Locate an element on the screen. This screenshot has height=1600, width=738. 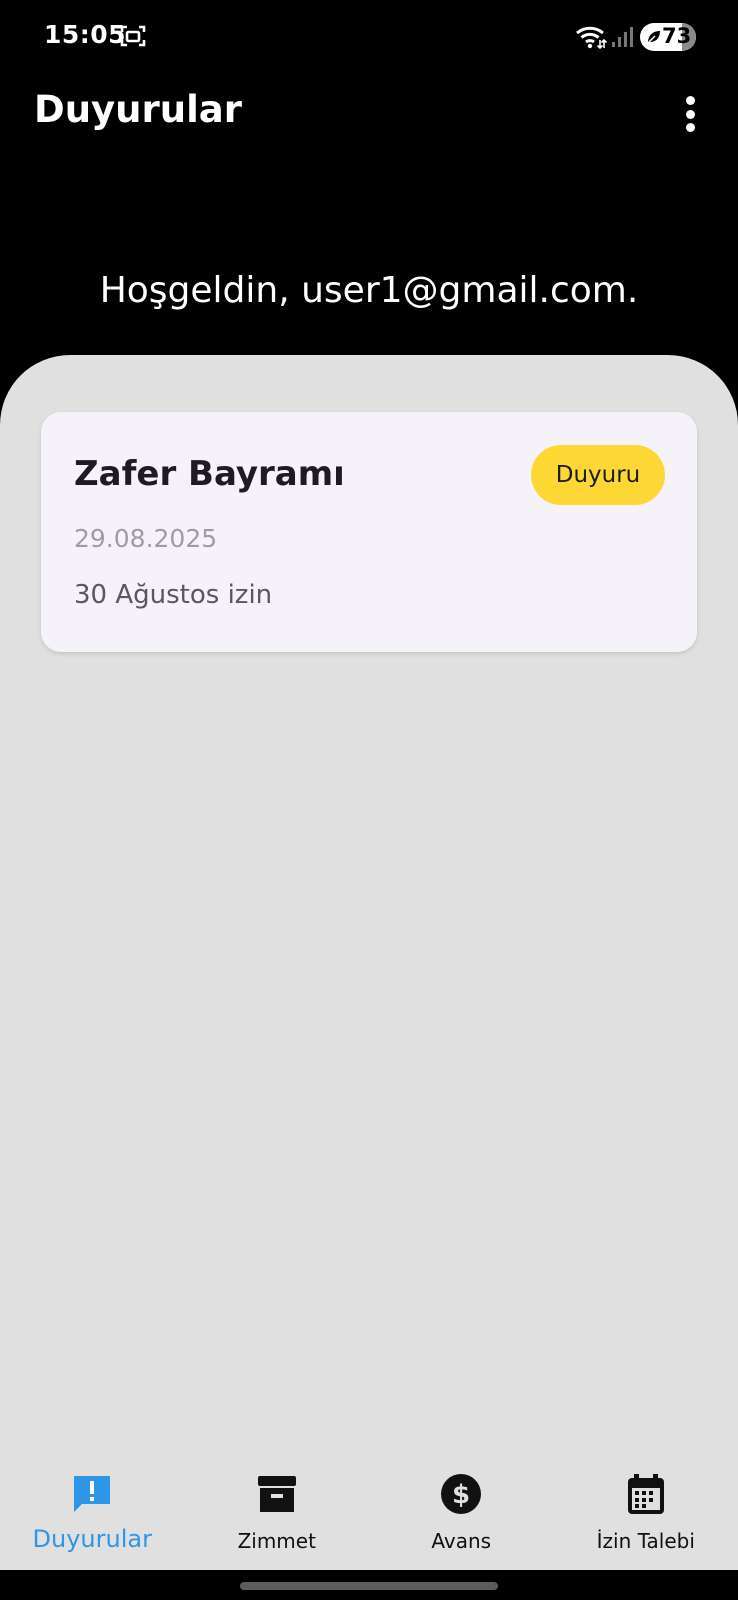
announcement-date: 29.08.2025 is located at coordinates (146, 538).